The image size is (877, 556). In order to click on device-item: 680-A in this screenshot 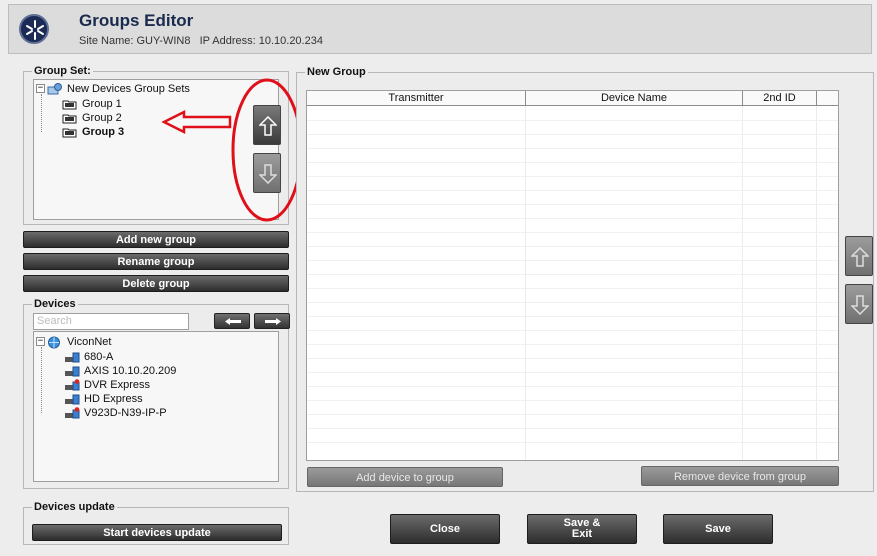, I will do `click(88, 356)`.